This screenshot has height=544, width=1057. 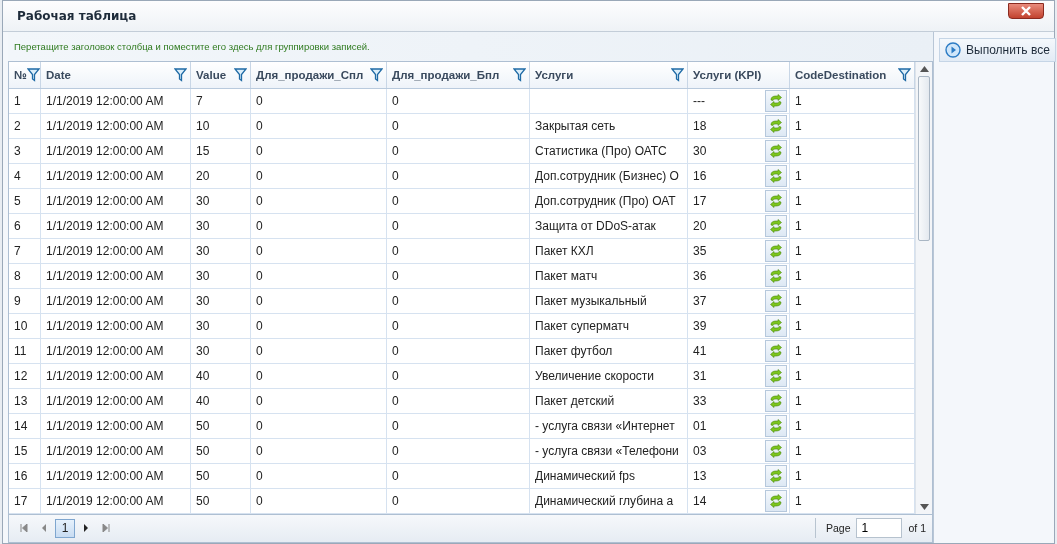 What do you see at coordinates (116, 74) in the screenshot?
I see `column-header: Date` at bounding box center [116, 74].